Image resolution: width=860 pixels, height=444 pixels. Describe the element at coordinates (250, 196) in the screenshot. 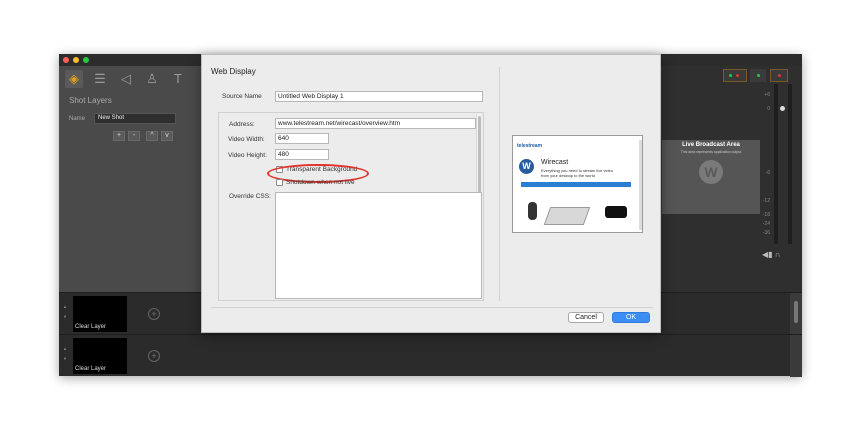

I see `override-css-label: Override CSS:` at that location.